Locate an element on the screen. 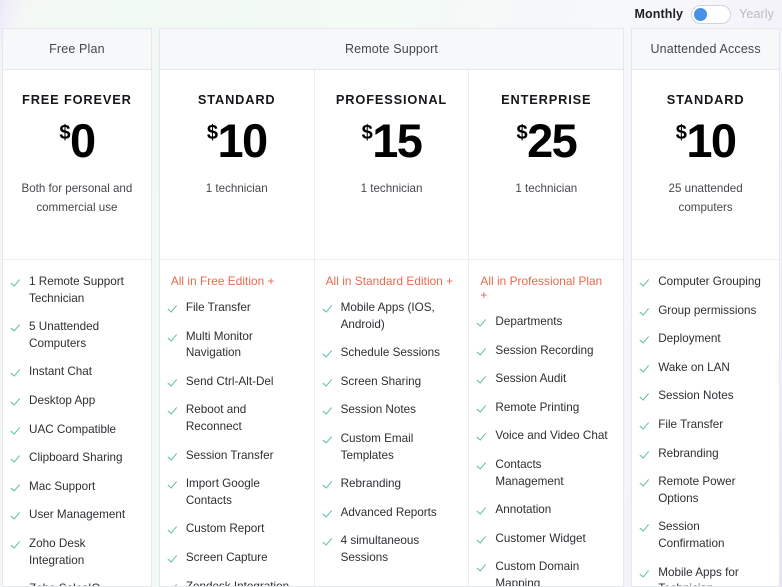 The image size is (782, 587). list-item: Remote Printing is located at coordinates (545, 408).